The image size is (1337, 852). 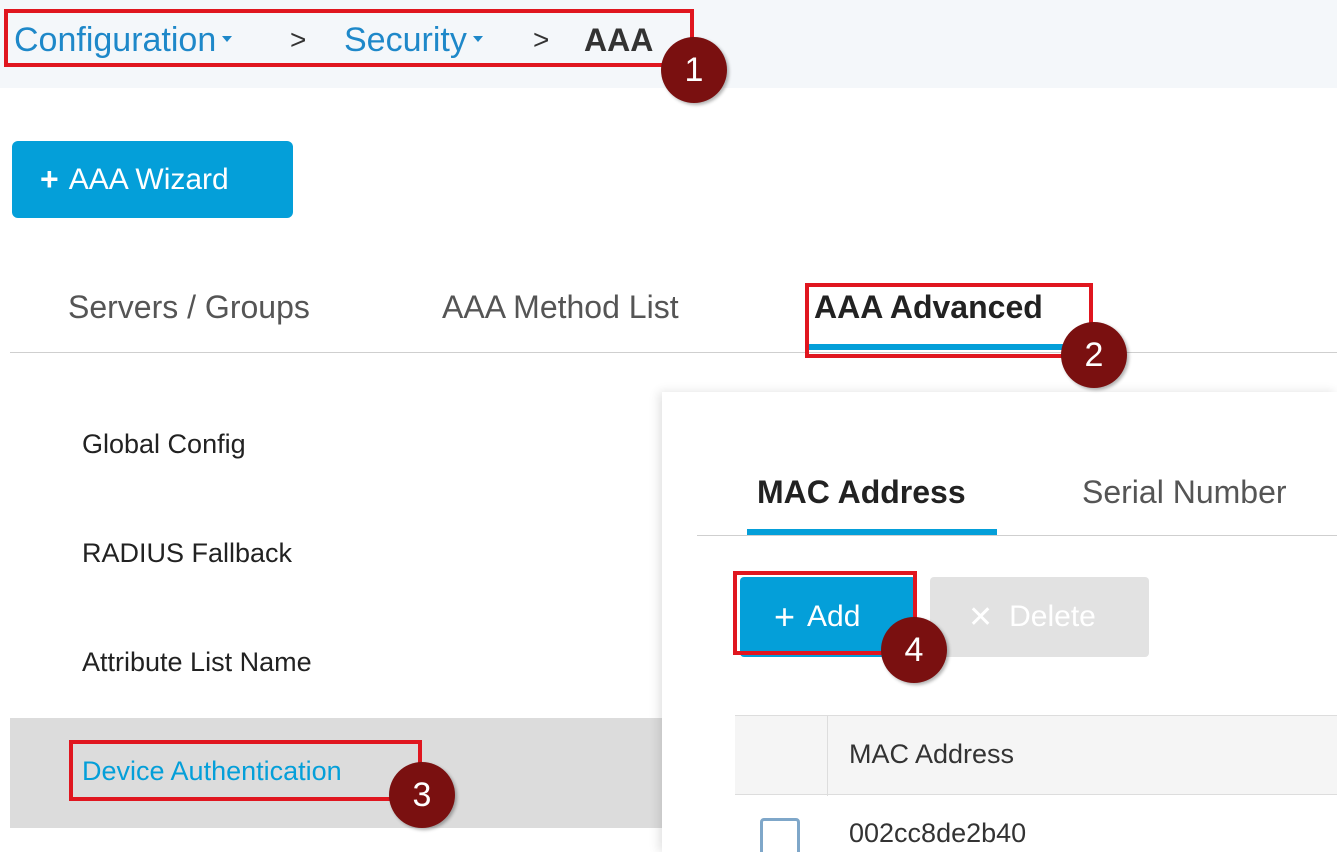 What do you see at coordinates (981, 617) in the screenshot?
I see `close-icon: ✕` at bounding box center [981, 617].